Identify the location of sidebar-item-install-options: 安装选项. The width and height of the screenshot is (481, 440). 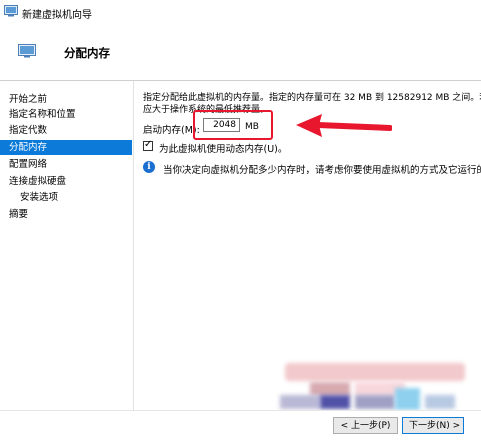
(66, 197).